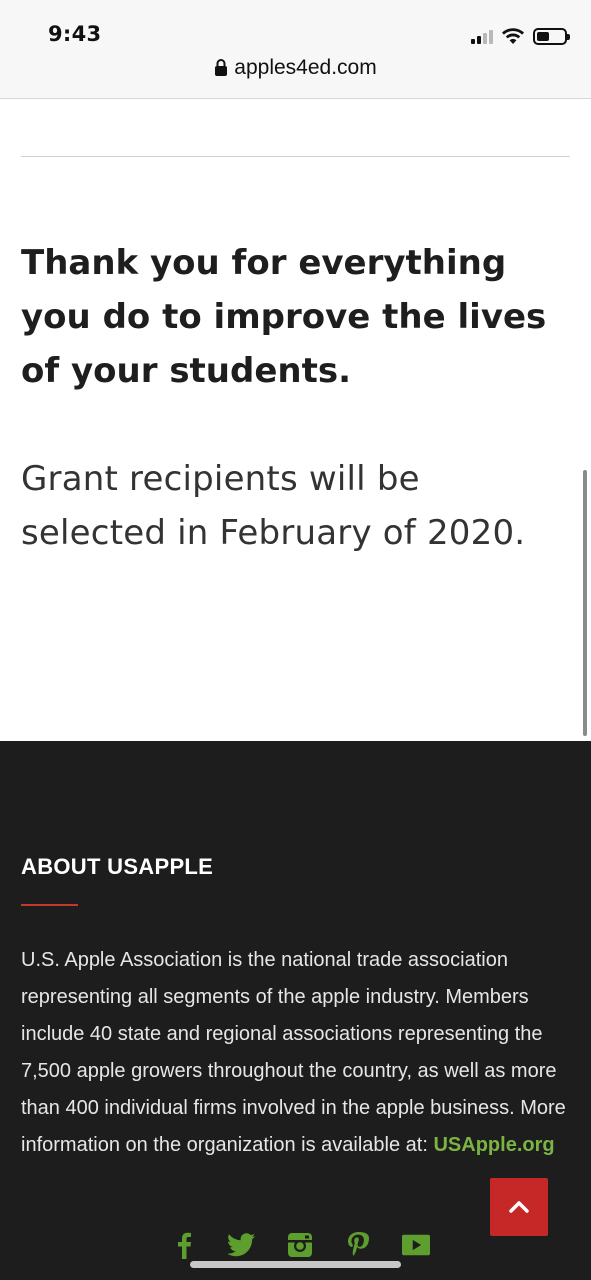  I want to click on social-links, so click(300, 1245).